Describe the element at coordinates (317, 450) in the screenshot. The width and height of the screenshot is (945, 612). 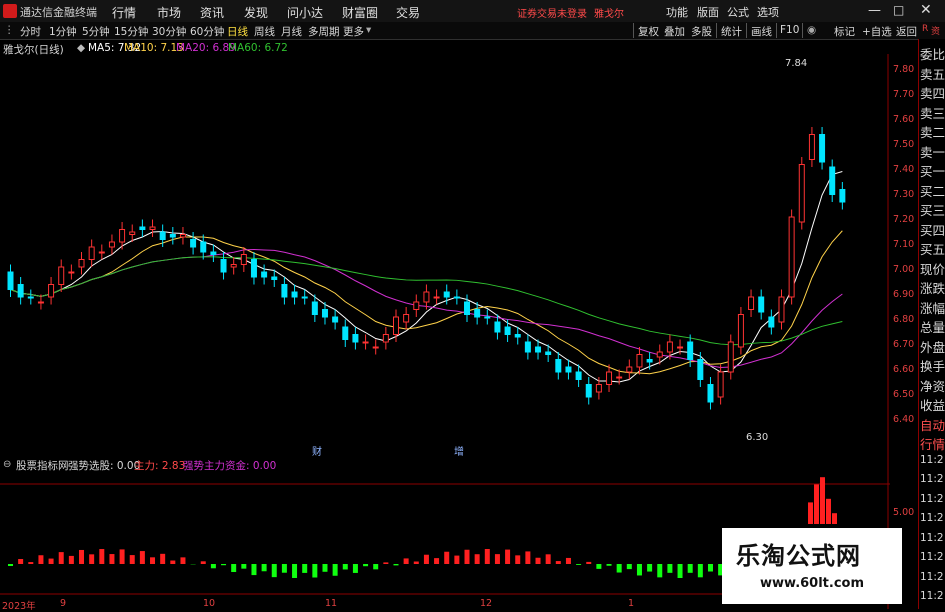
I see `event-marker-finance: 财` at that location.